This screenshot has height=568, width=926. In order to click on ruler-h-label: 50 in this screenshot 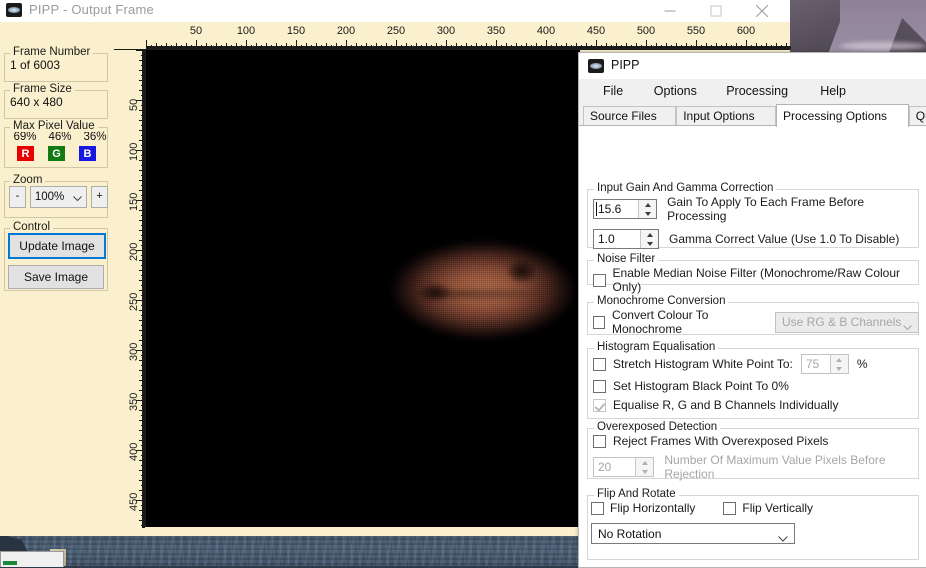, I will do `click(196, 31)`.